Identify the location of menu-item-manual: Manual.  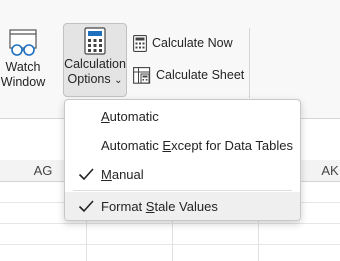
(182, 174).